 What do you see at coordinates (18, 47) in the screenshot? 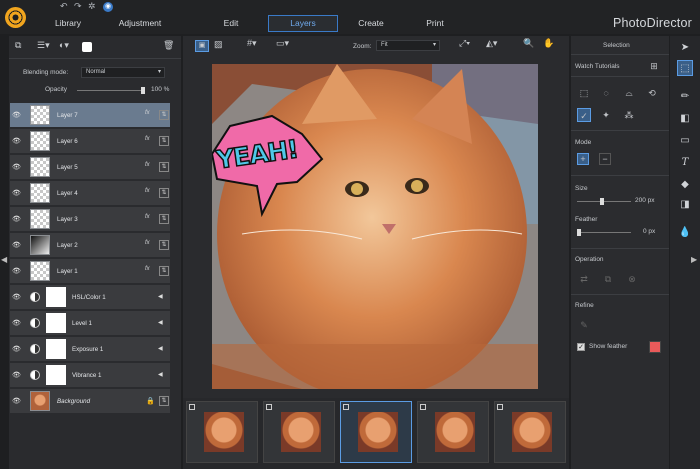
I see `add-layer-icon: ⧉` at bounding box center [18, 47].